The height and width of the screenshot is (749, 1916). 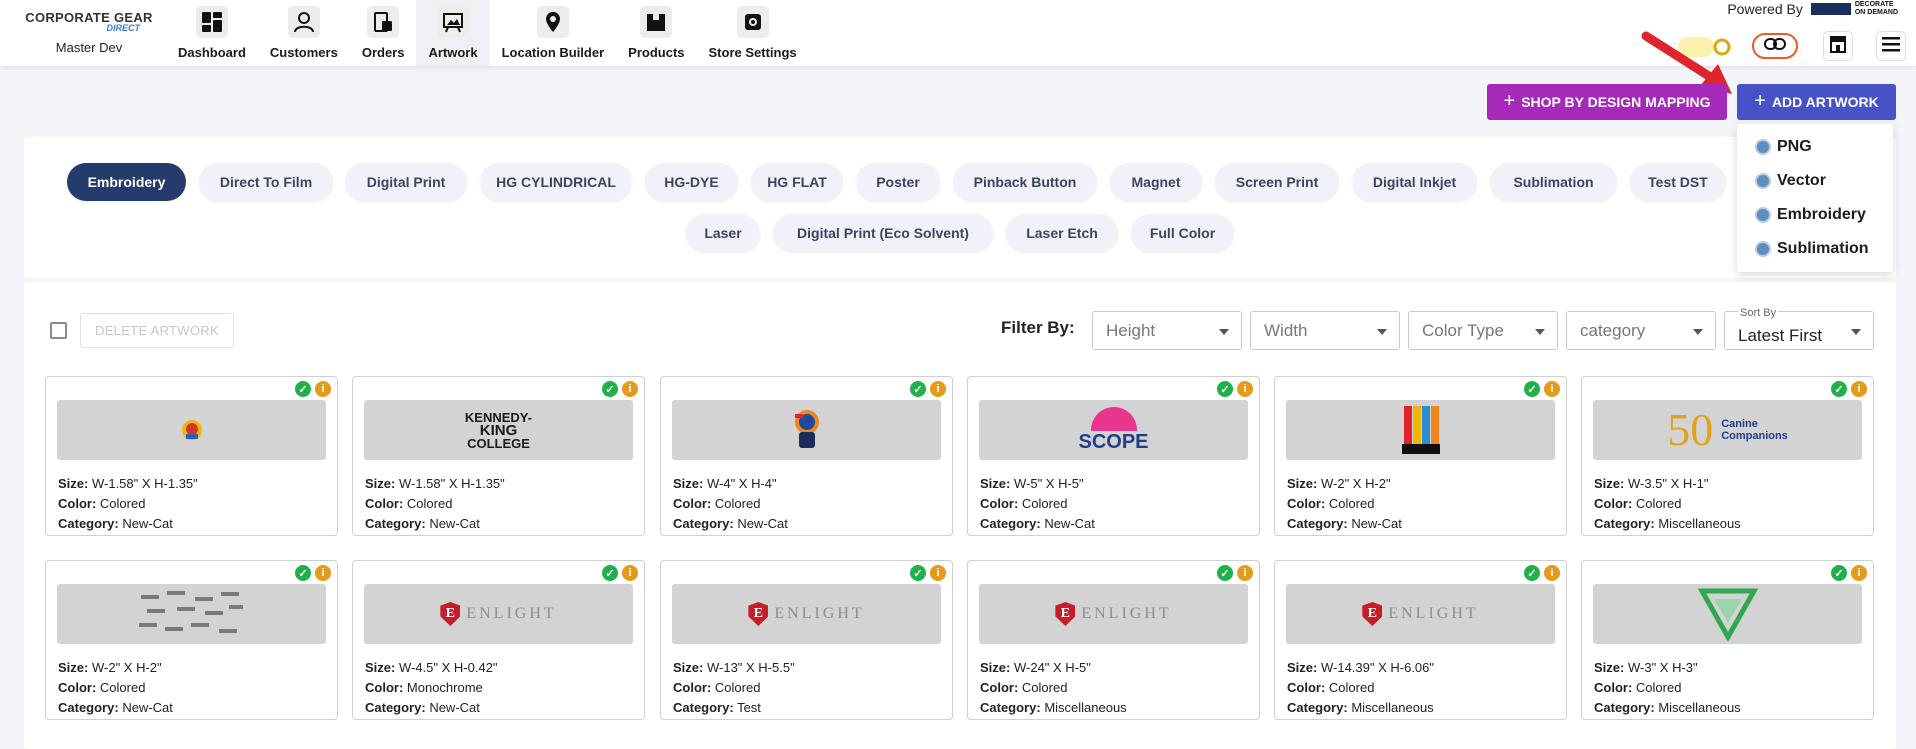 What do you see at coordinates (383, 52) in the screenshot?
I see `nav-label: Orders` at bounding box center [383, 52].